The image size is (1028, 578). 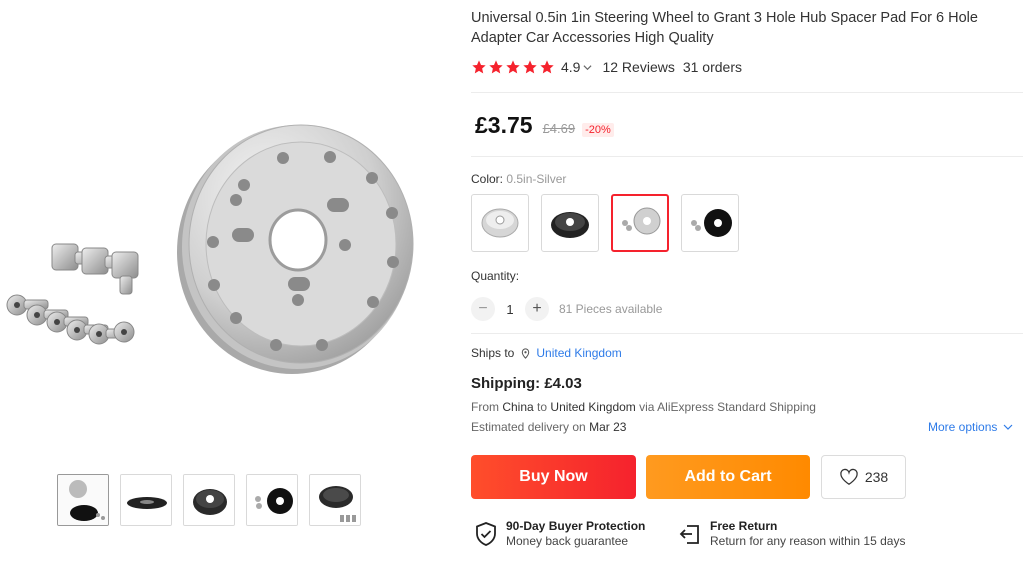 What do you see at coordinates (563, 383) in the screenshot?
I see `shipping-cost: £4.03` at bounding box center [563, 383].